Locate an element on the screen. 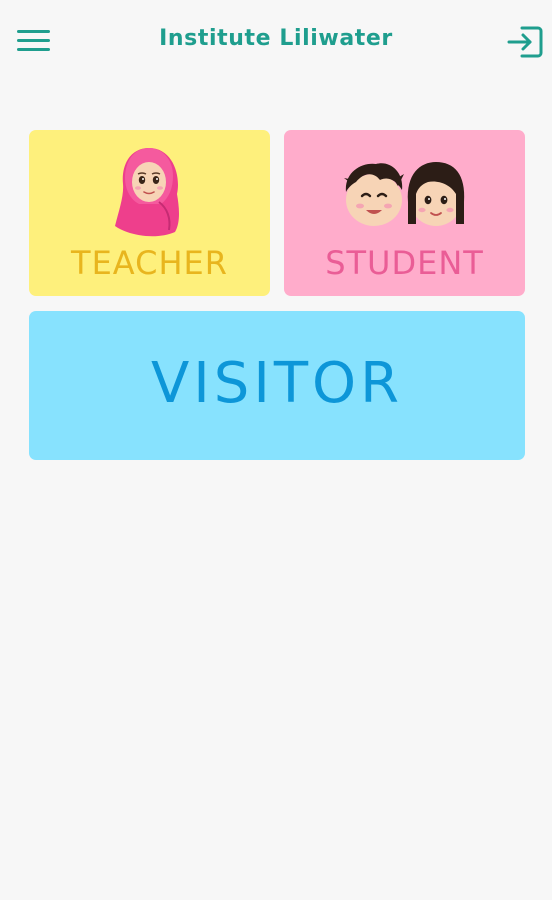 This screenshot has height=900, width=552. sign-in-icon is located at coordinates (525, 42).